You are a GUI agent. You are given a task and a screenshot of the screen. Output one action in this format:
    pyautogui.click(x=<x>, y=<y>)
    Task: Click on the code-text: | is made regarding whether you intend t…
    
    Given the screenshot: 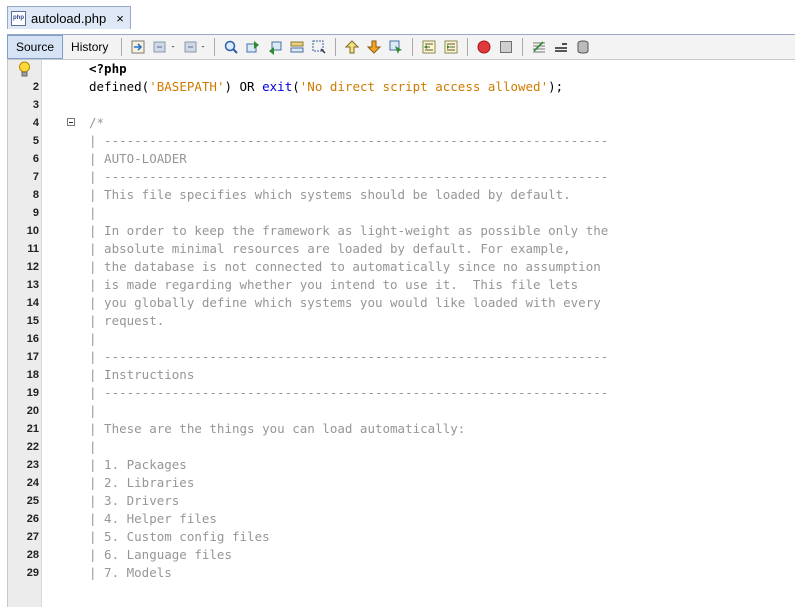 What is the action you would take?
    pyautogui.click(x=334, y=284)
    